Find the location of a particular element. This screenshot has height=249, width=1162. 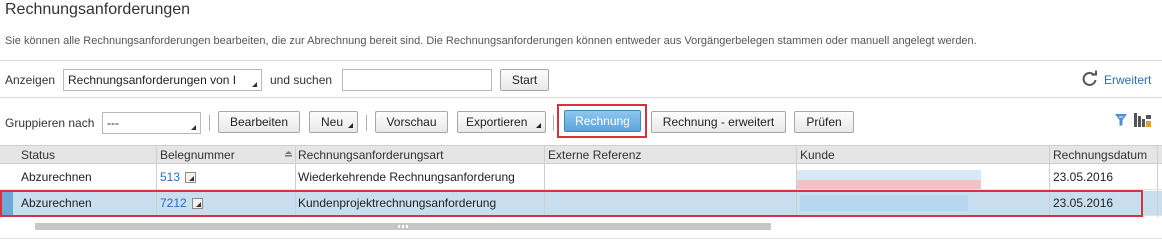

page-title: Rechnungsanforderungen is located at coordinates (98, 9).